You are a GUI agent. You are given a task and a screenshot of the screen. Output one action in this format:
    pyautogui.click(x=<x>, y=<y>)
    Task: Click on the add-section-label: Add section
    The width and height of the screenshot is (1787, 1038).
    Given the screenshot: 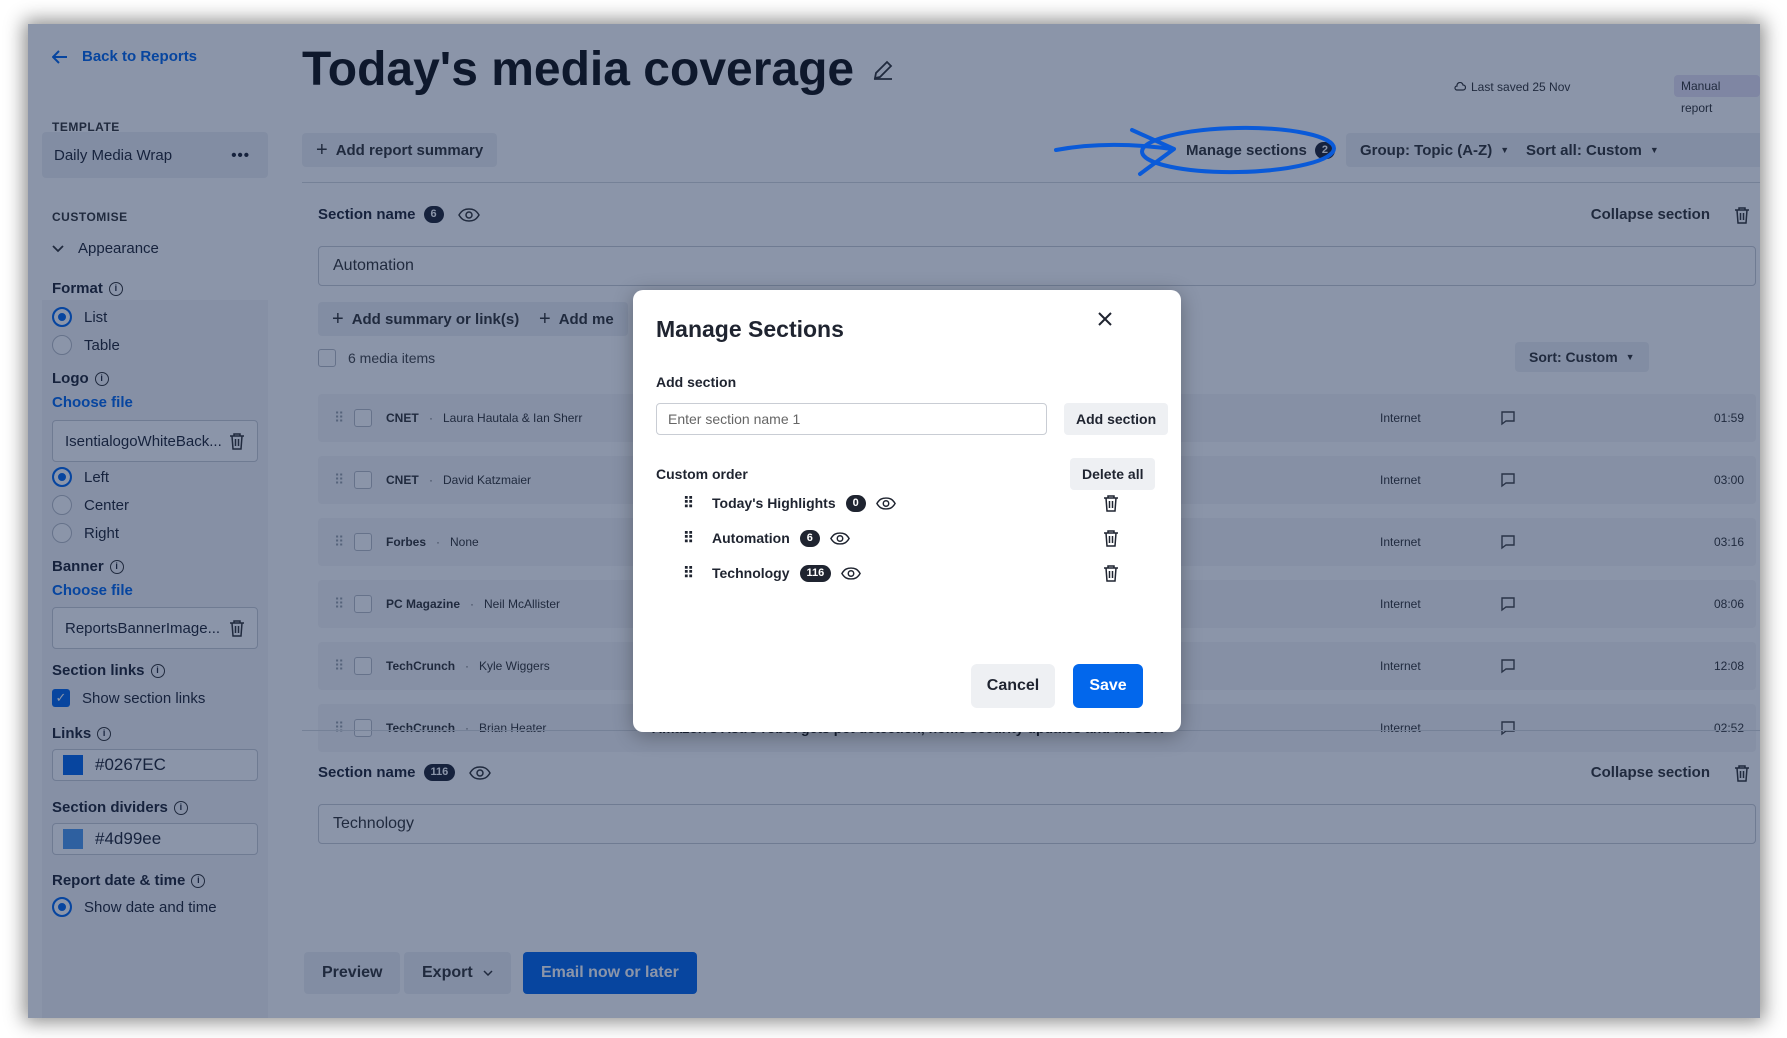 What is the action you would take?
    pyautogui.click(x=696, y=382)
    